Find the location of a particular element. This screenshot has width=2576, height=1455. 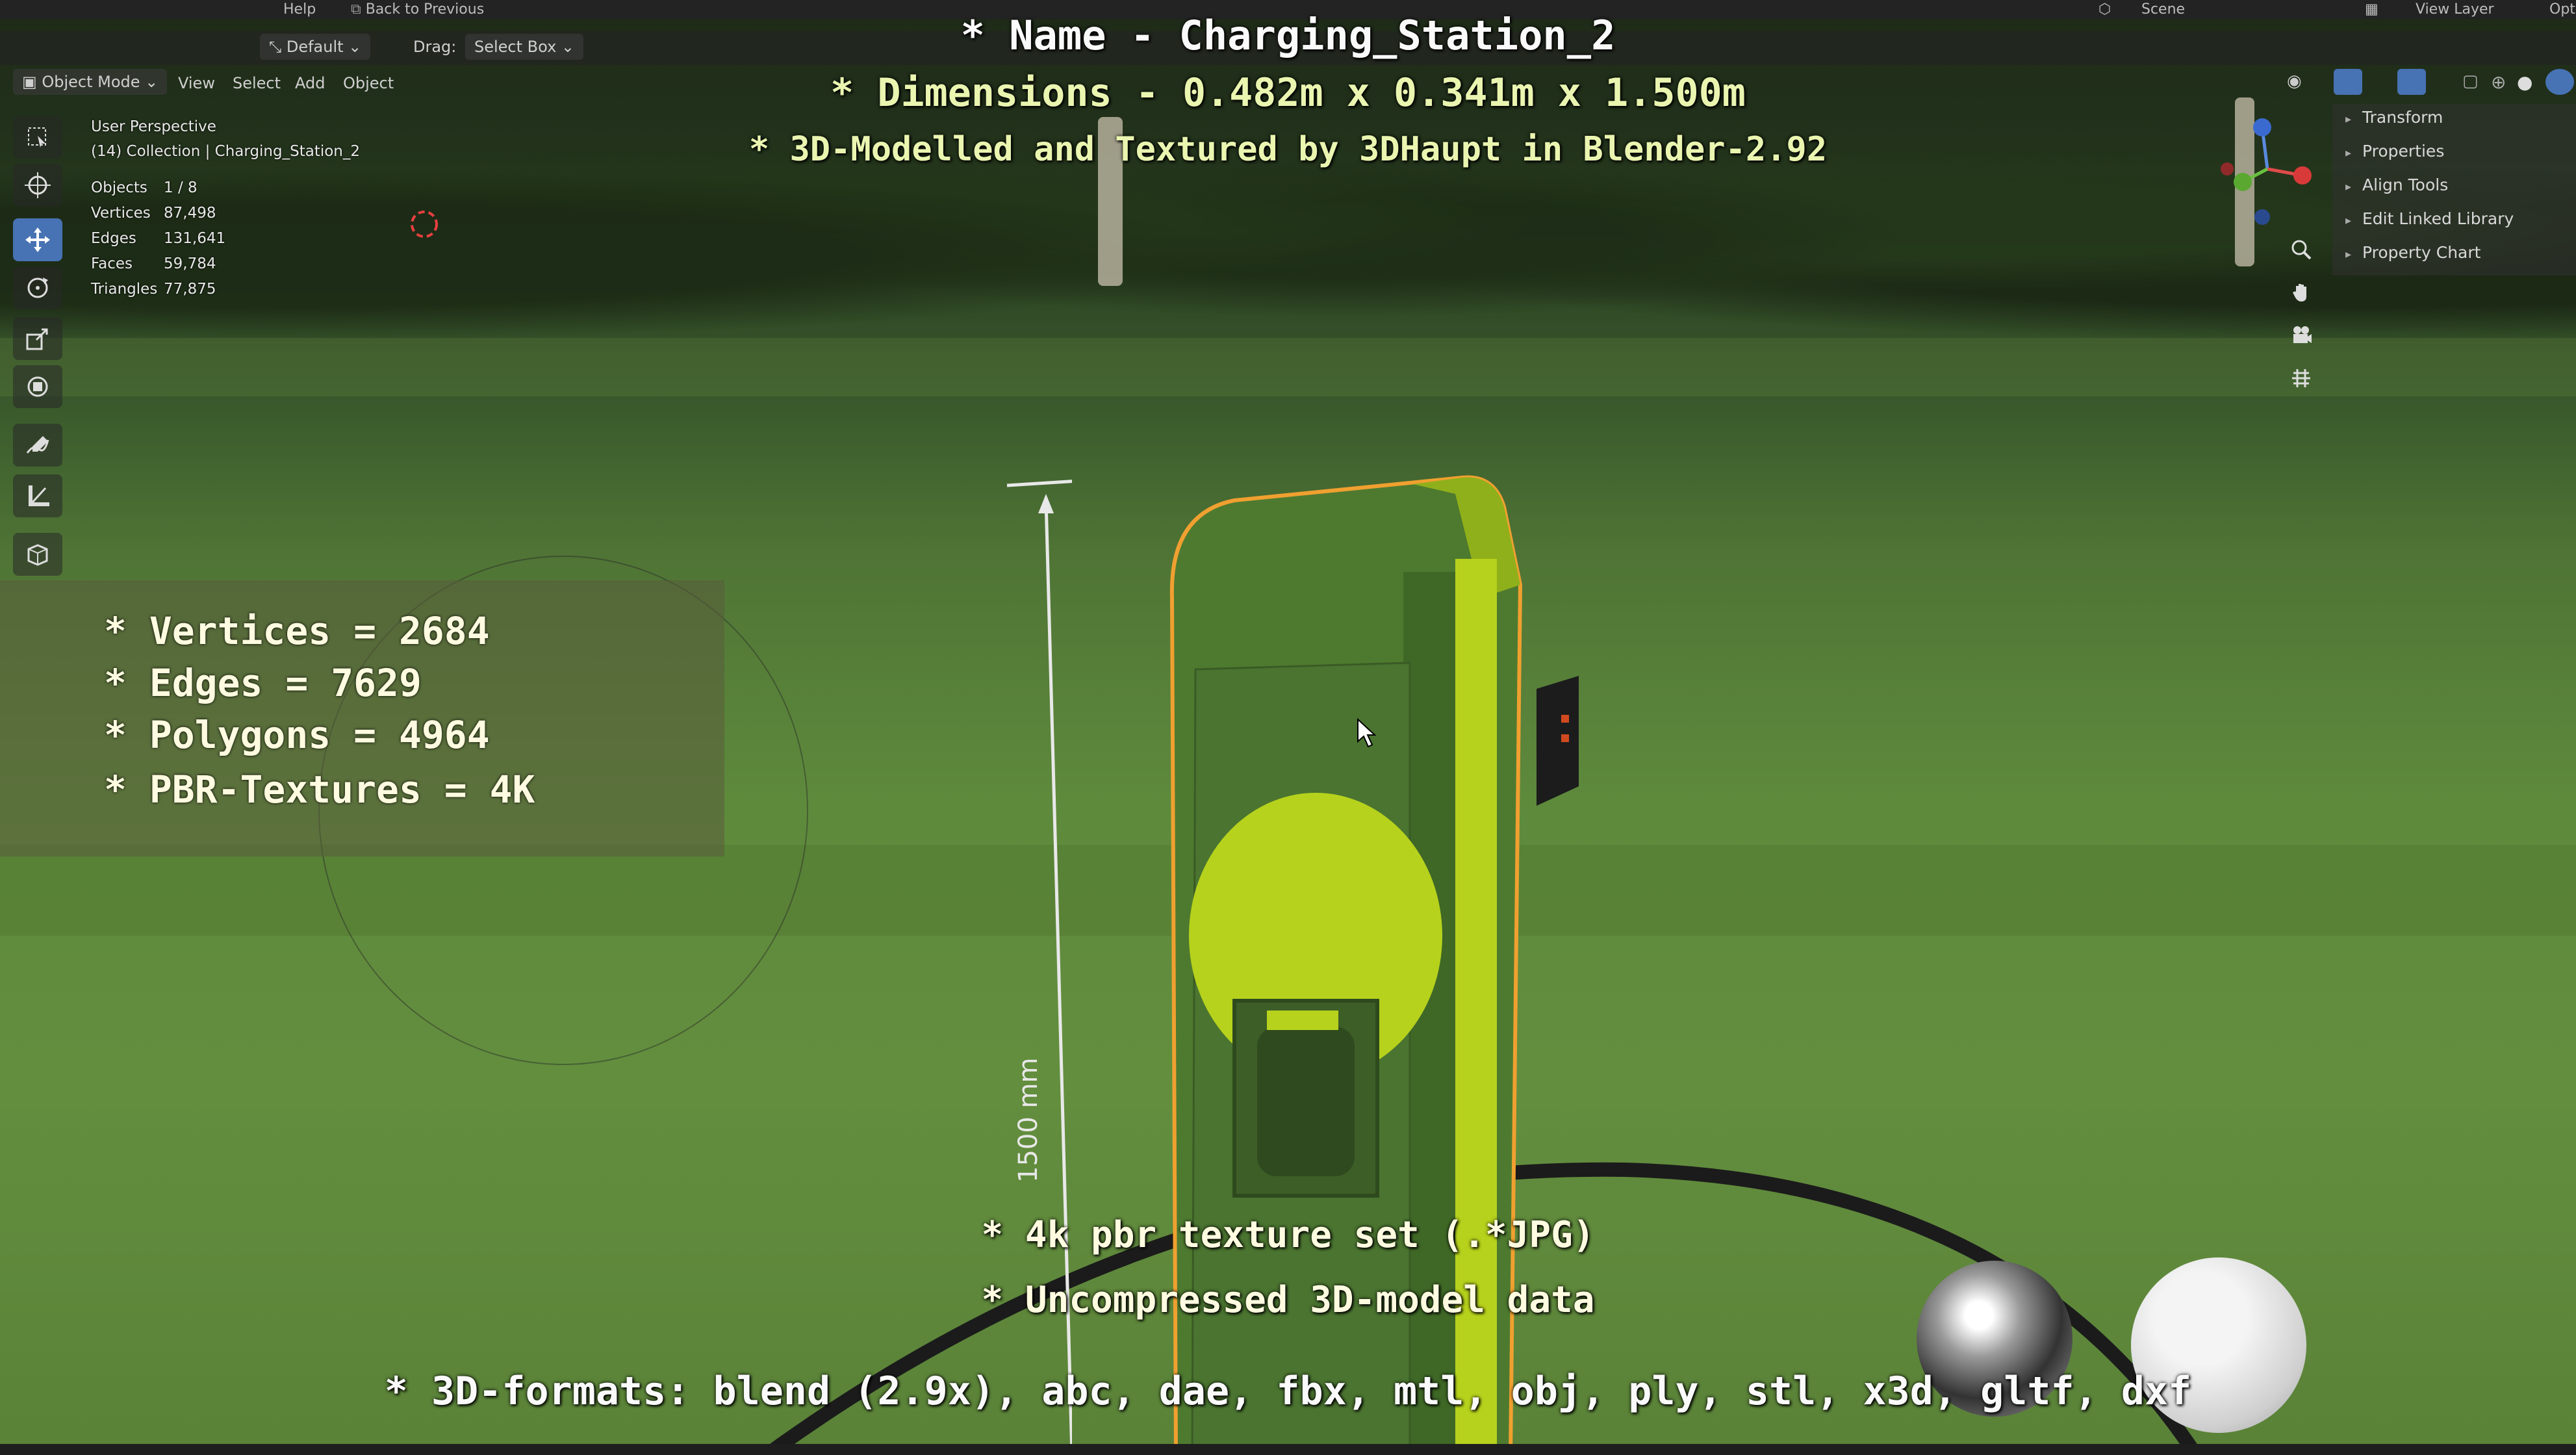

scale-tool is located at coordinates (37, 338).